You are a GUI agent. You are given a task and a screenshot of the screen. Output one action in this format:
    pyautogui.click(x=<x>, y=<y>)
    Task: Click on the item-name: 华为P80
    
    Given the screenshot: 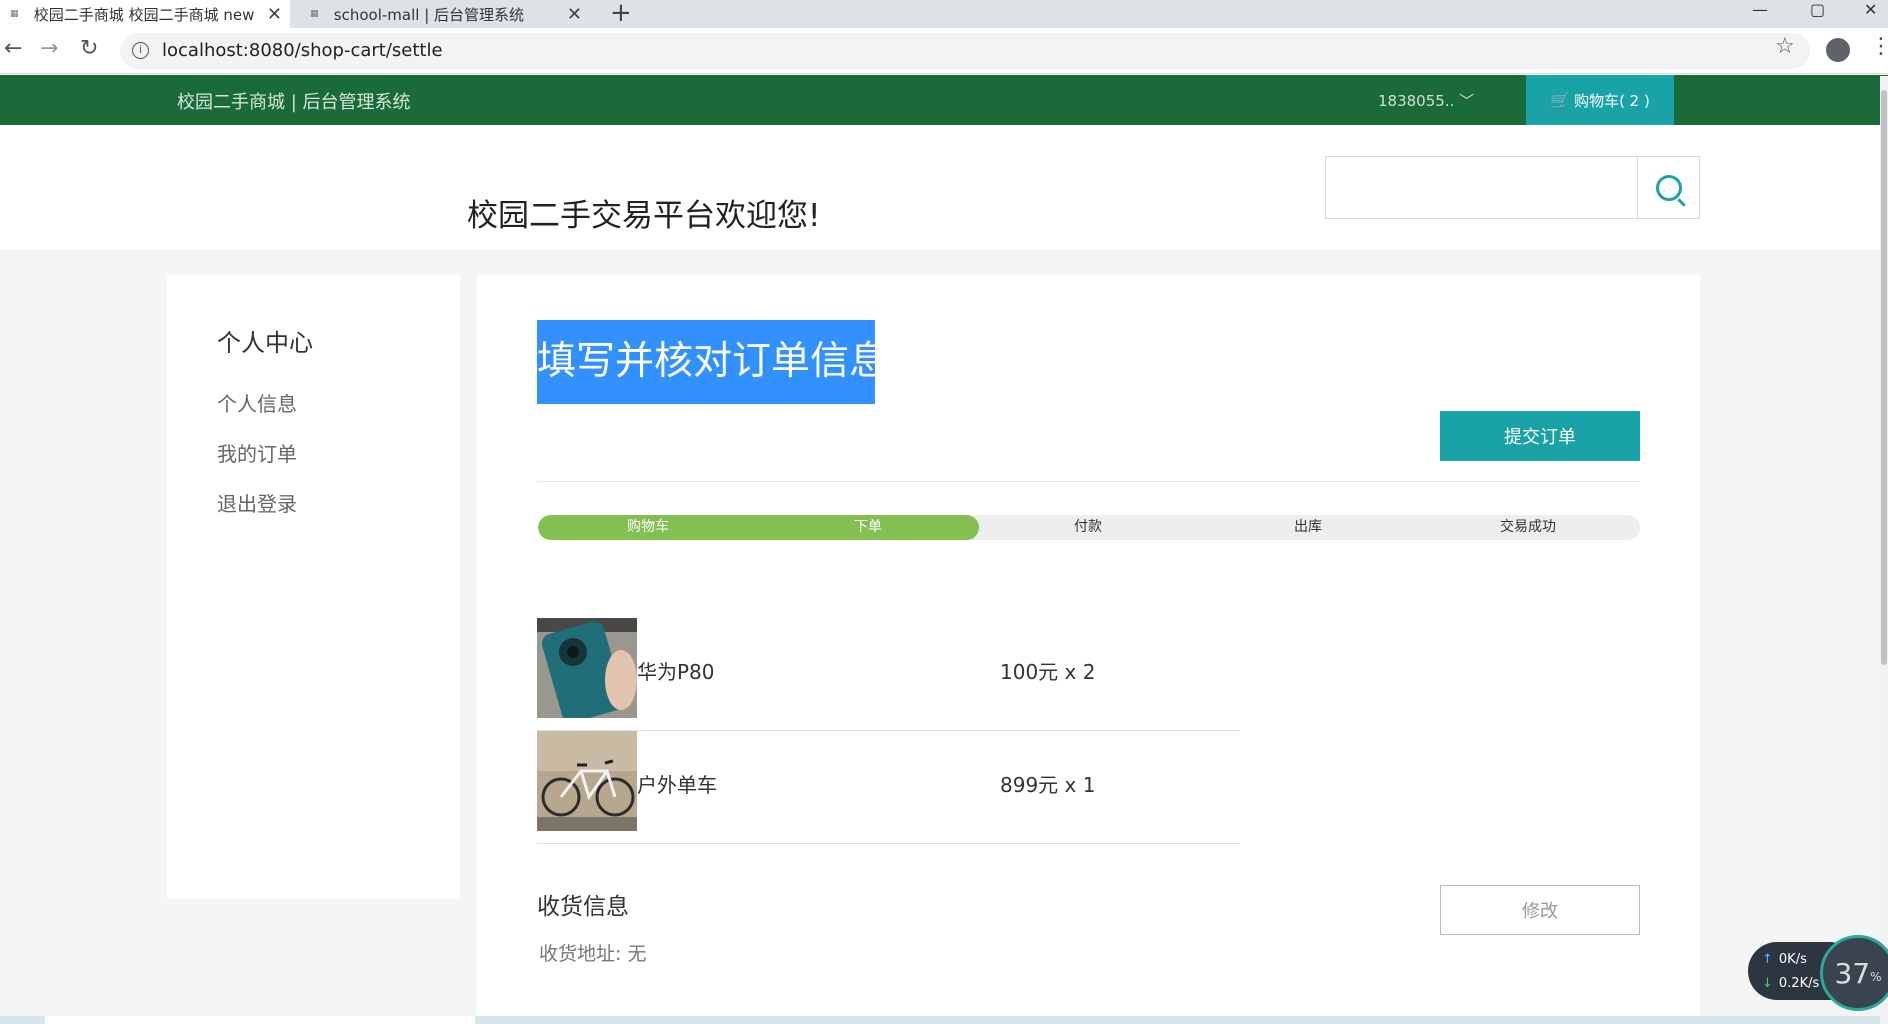 What is the action you would take?
    pyautogui.click(x=676, y=672)
    